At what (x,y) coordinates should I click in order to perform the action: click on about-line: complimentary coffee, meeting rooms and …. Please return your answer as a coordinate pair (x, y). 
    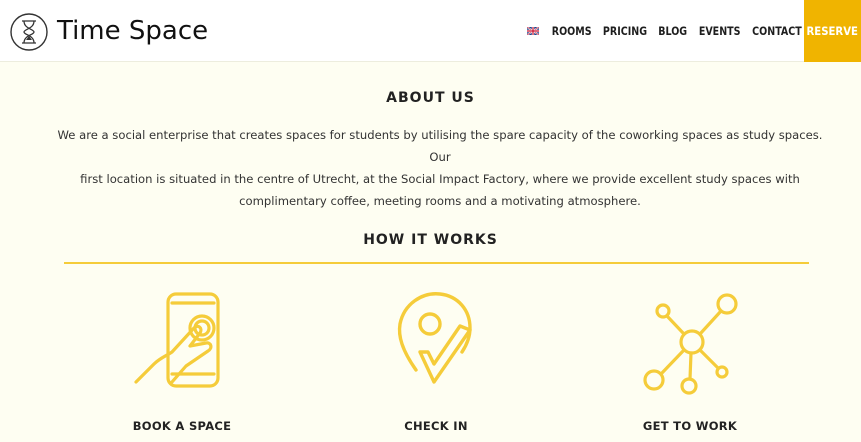
    Looking at the image, I should click on (440, 201).